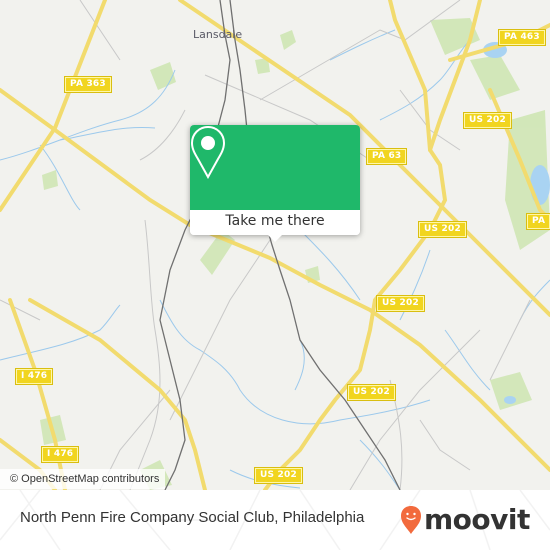 Image resolution: width=550 pixels, height=550 pixels. Describe the element at coordinates (386, 156) in the screenshot. I see `route-shield: PA 63` at that location.